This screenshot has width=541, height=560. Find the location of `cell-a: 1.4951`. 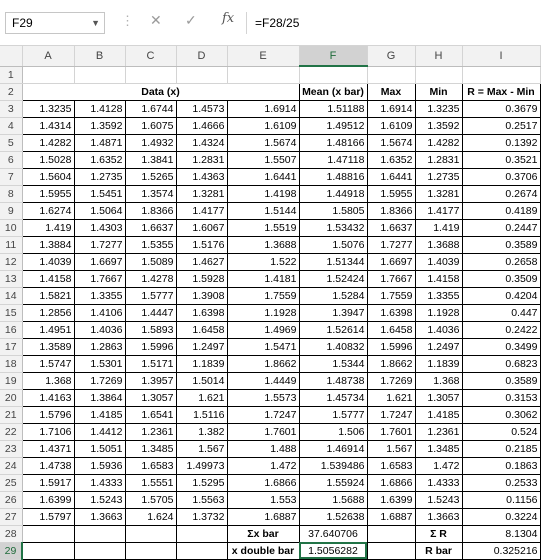

cell-a: 1.4951 is located at coordinates (48, 329).